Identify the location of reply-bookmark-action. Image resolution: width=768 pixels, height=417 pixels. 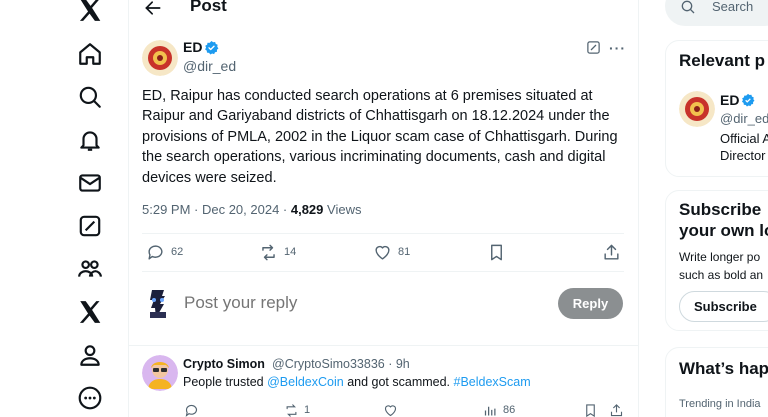
(590, 409).